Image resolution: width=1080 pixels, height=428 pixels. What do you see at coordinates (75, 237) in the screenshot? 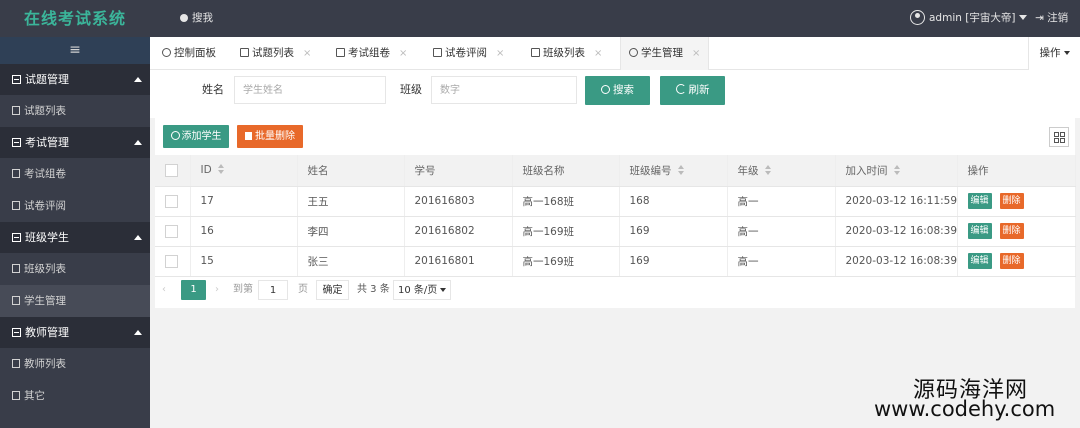
I see `sidebar-group-classes: 班级学生` at bounding box center [75, 237].